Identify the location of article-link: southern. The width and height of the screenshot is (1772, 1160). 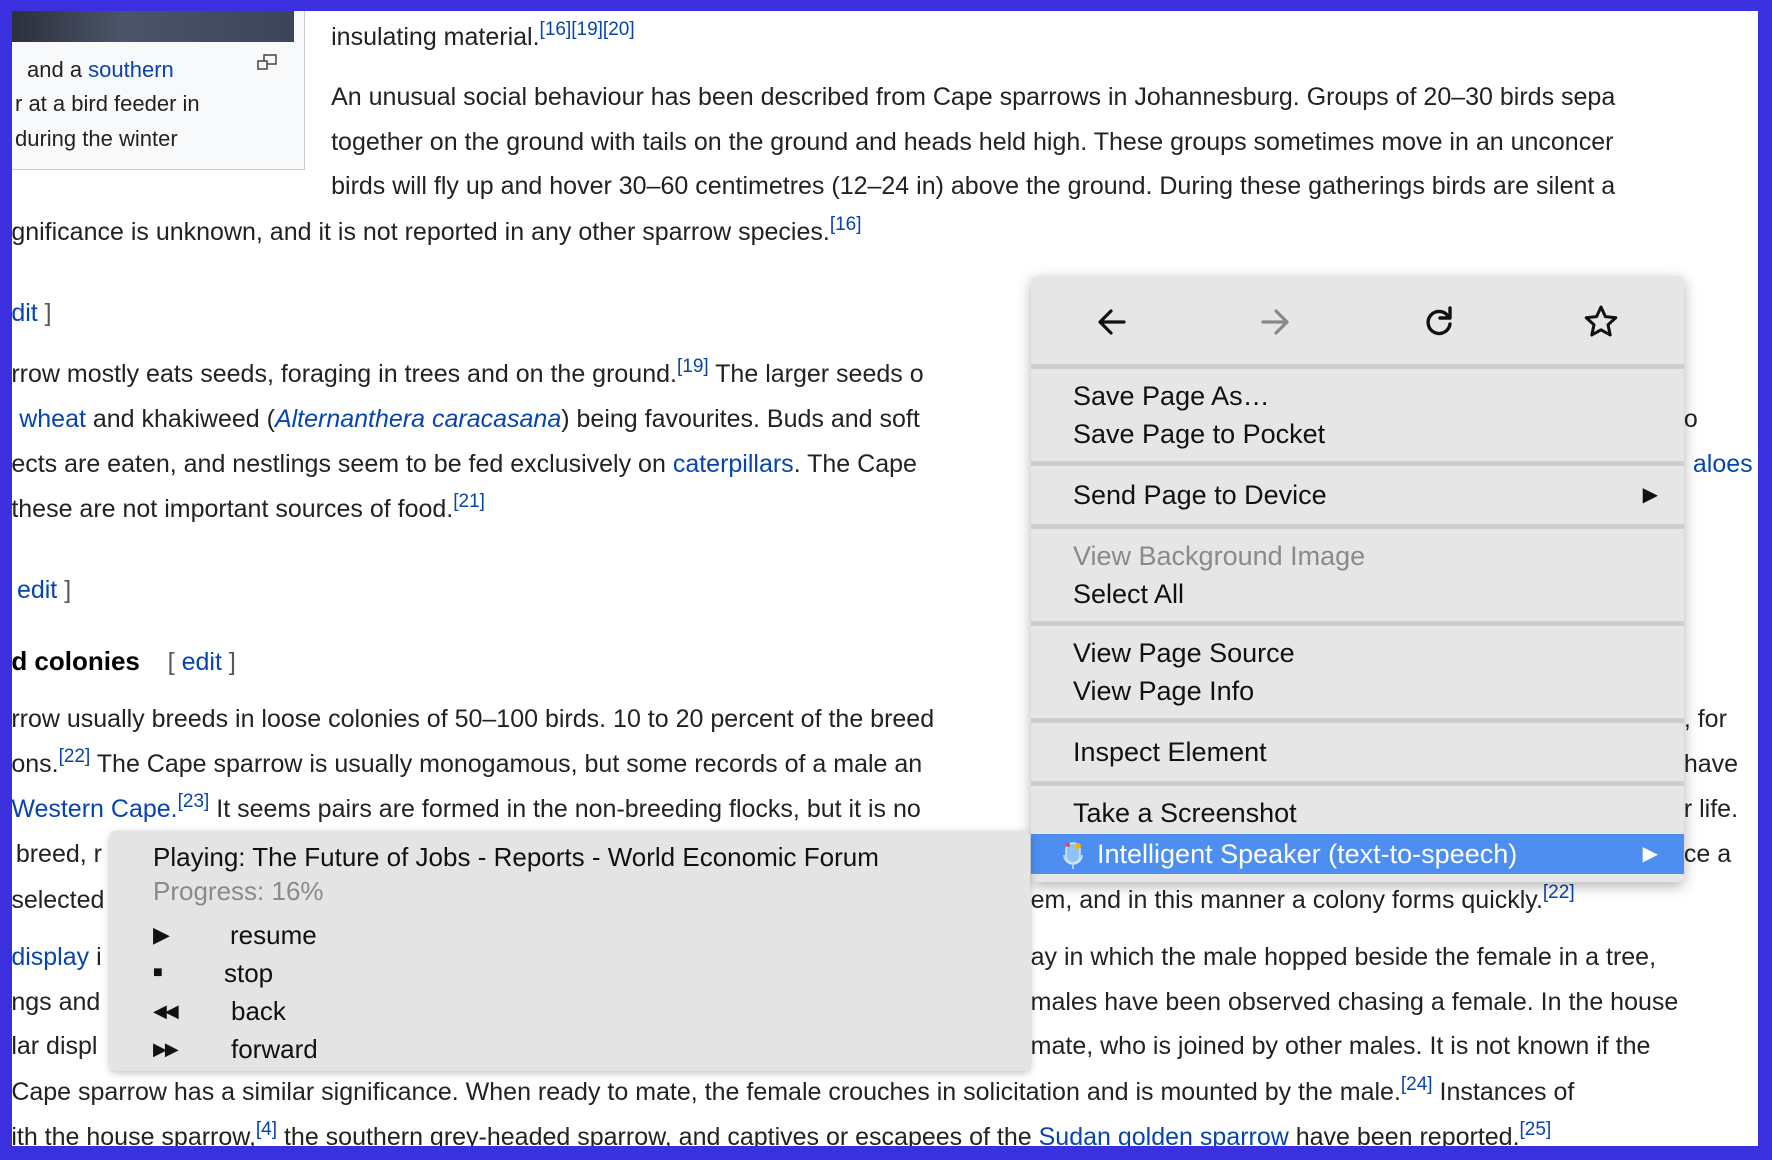
(131, 69).